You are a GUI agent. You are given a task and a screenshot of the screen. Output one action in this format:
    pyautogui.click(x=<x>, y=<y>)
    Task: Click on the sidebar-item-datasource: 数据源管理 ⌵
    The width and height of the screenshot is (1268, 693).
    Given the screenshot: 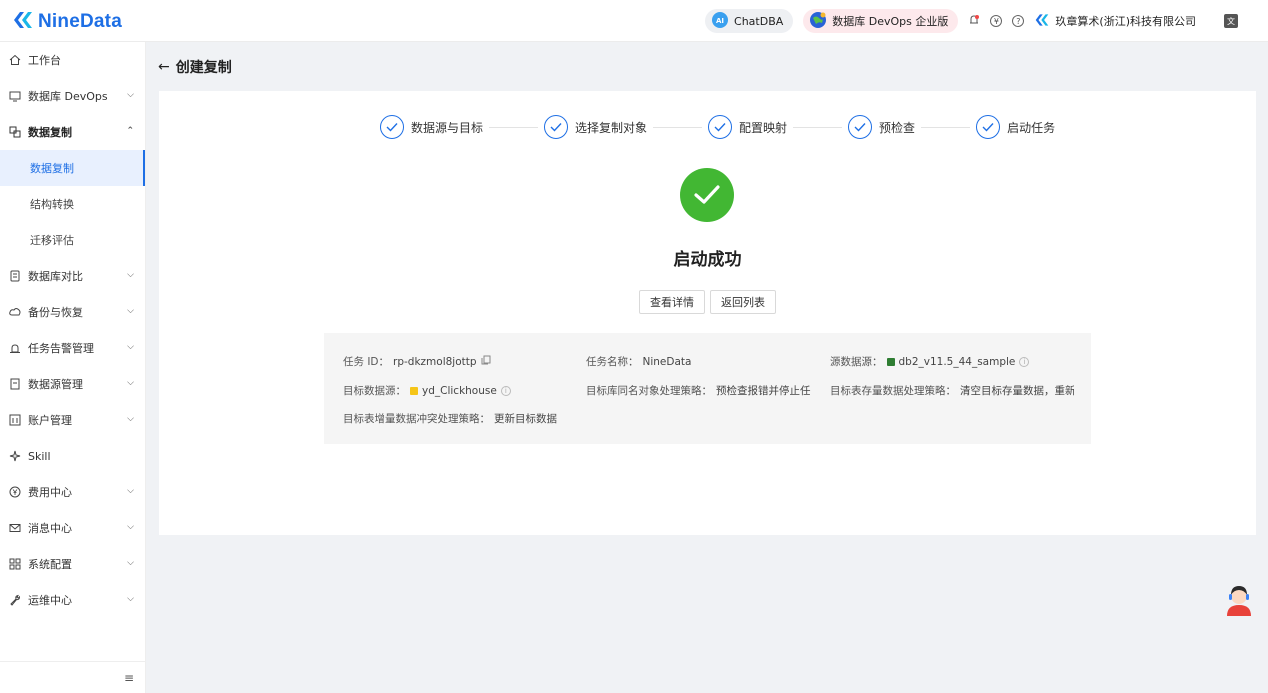 What is the action you would take?
    pyautogui.click(x=72, y=384)
    